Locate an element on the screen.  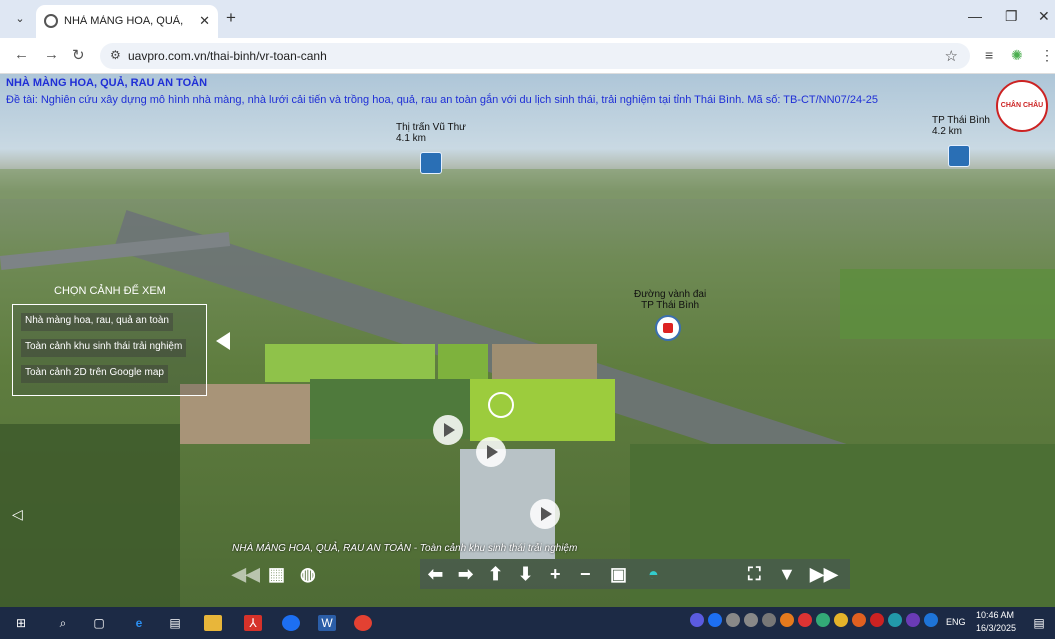
zoom-out-icon: − is located at coordinates (585, 574).